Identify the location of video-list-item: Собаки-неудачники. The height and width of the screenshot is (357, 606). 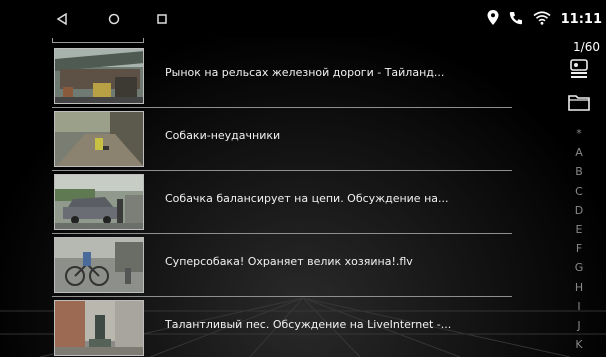
(257, 138).